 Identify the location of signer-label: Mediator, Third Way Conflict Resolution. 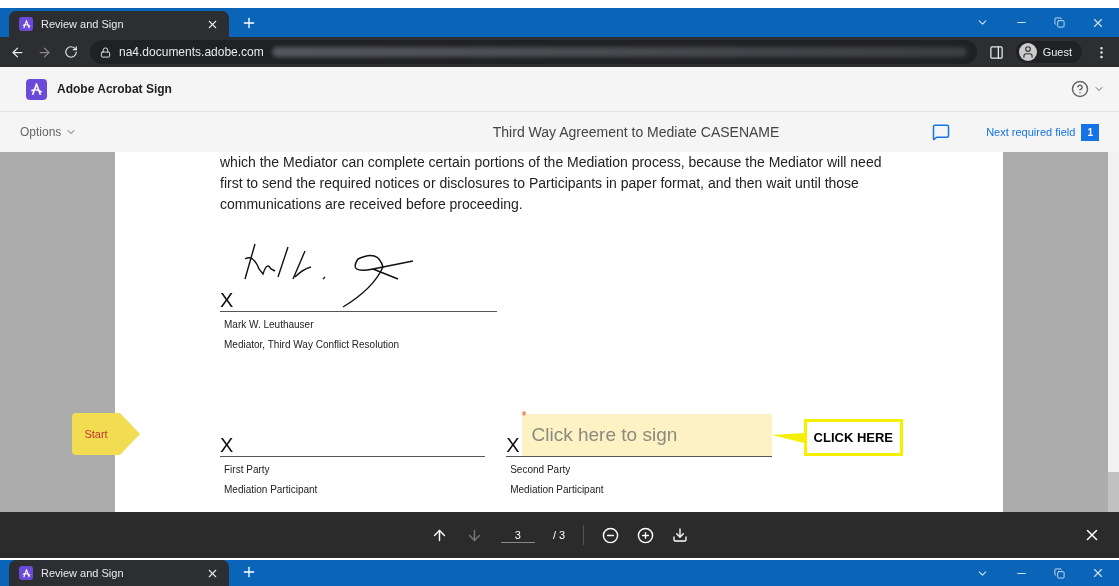
(312, 345).